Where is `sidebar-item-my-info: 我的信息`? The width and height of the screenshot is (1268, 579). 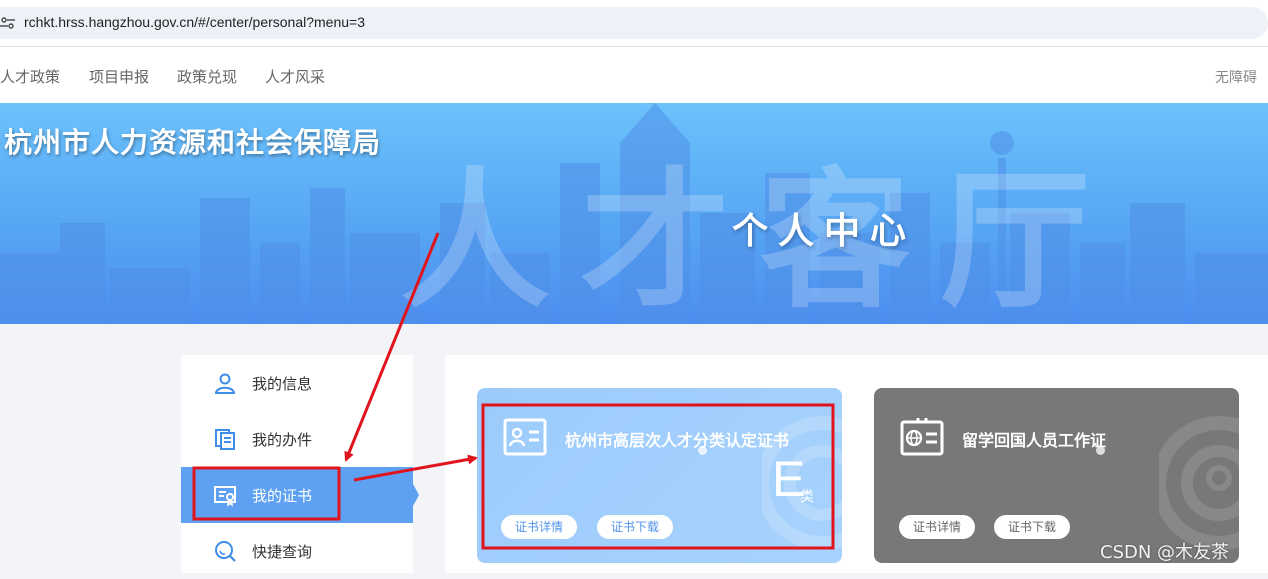 sidebar-item-my-info: 我的信息 is located at coordinates (297, 383).